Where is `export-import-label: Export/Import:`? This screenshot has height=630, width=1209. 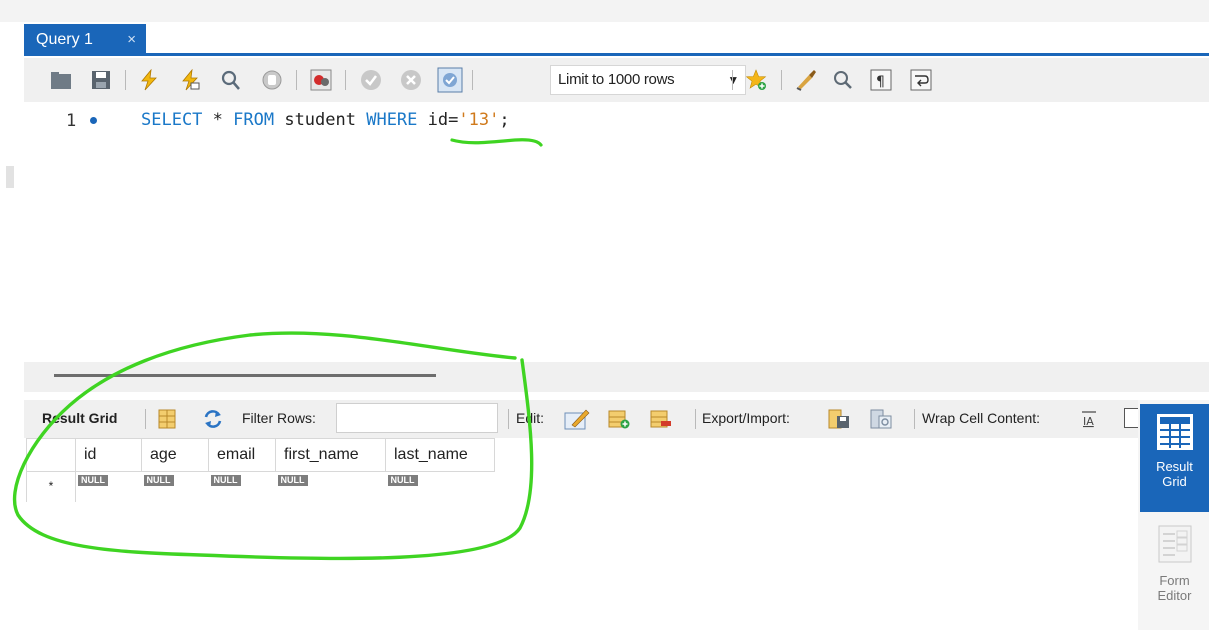
export-import-label: Export/Import: is located at coordinates (746, 418).